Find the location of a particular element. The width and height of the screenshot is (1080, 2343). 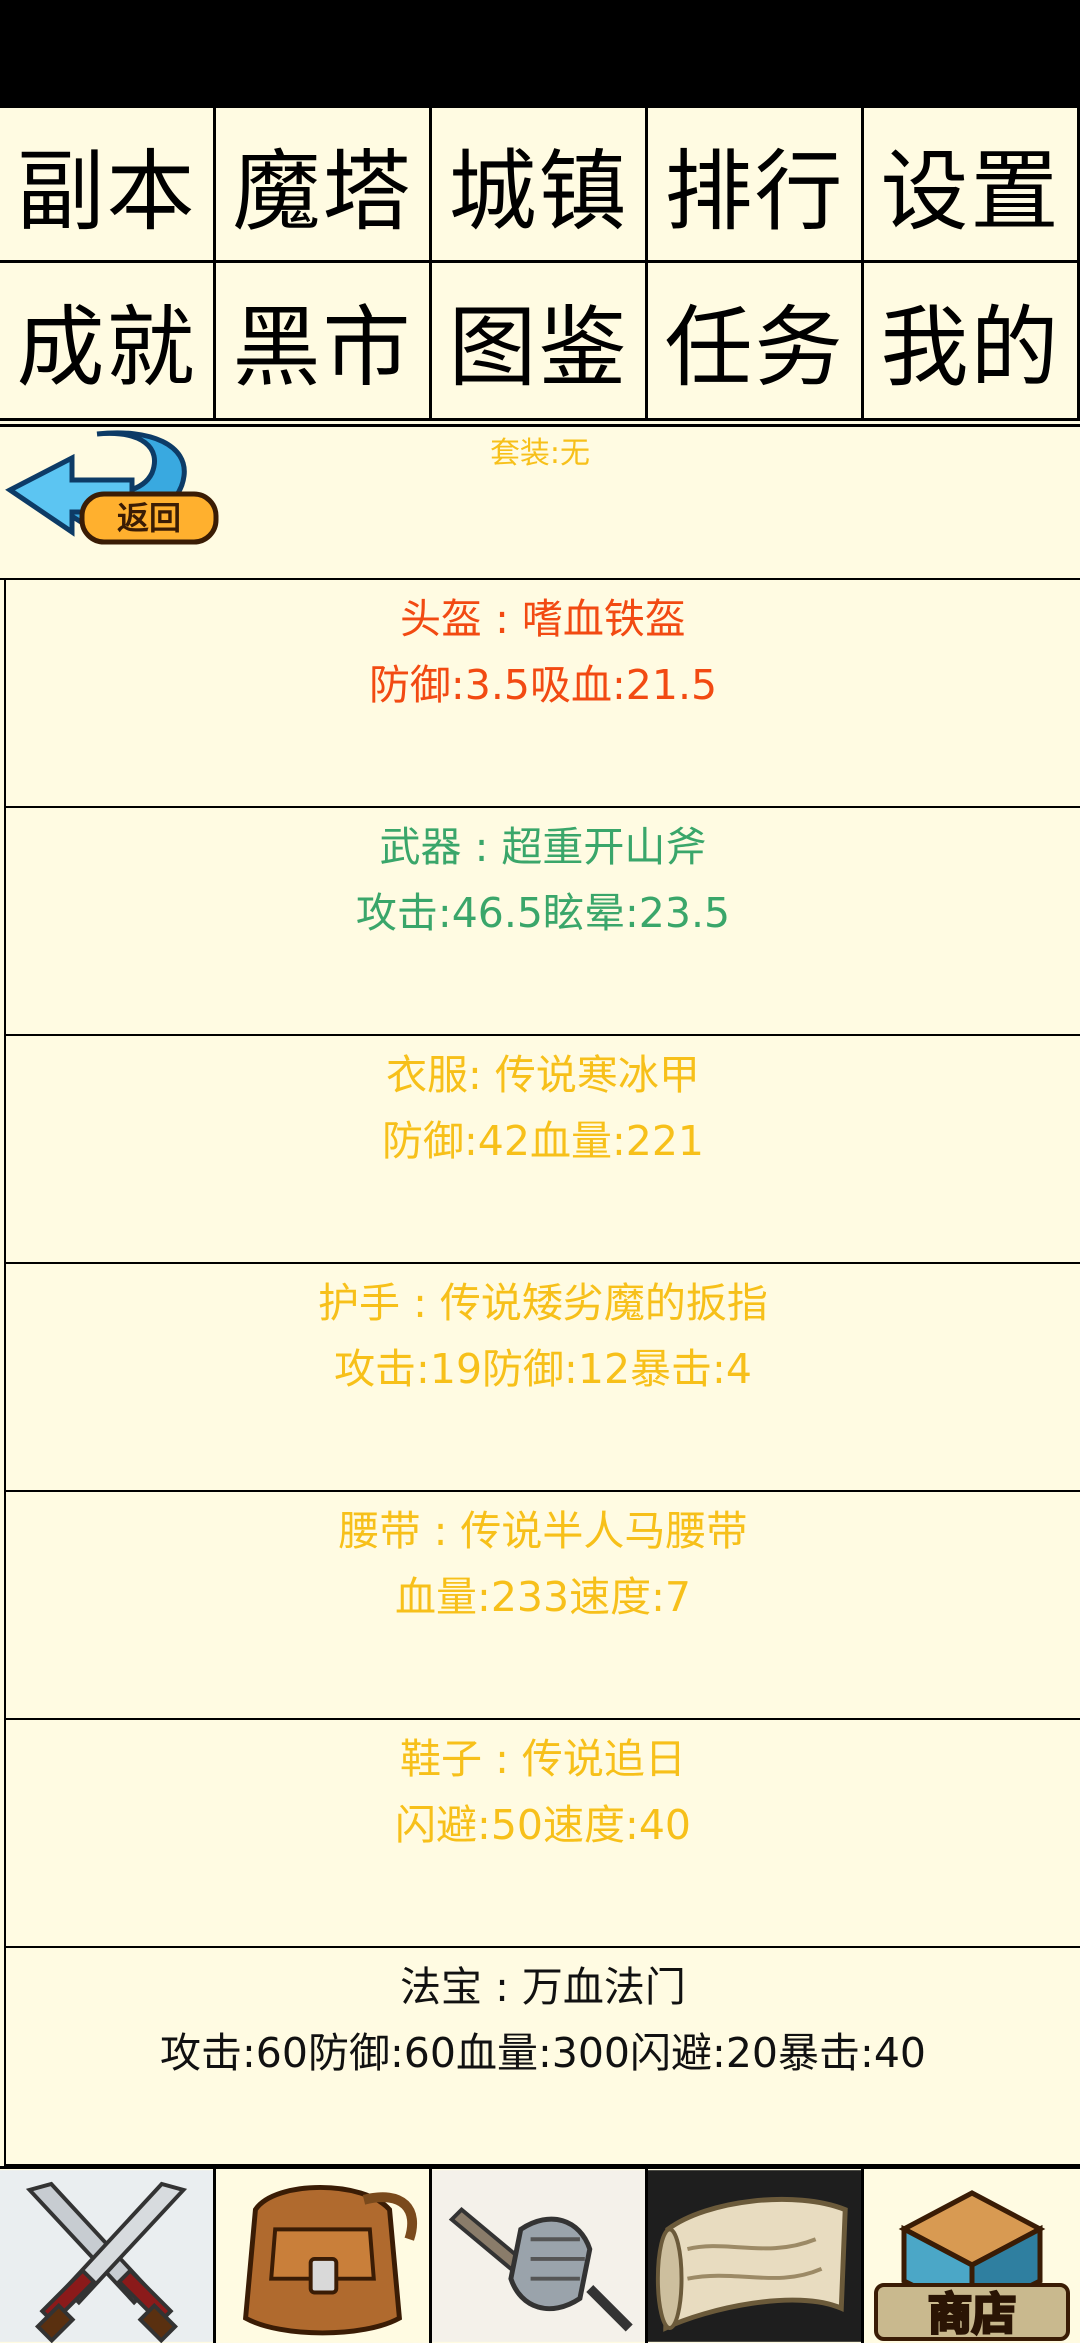

equipment-header: 返回 套装:无 is located at coordinates (540, 502).